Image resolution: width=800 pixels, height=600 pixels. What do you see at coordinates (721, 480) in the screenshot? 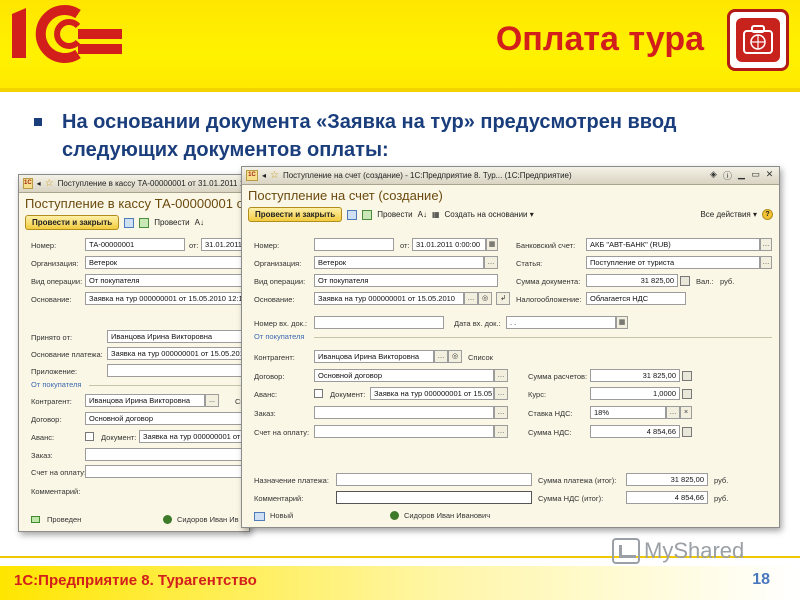
I see `payment-total-currency: руб.` at bounding box center [721, 480].